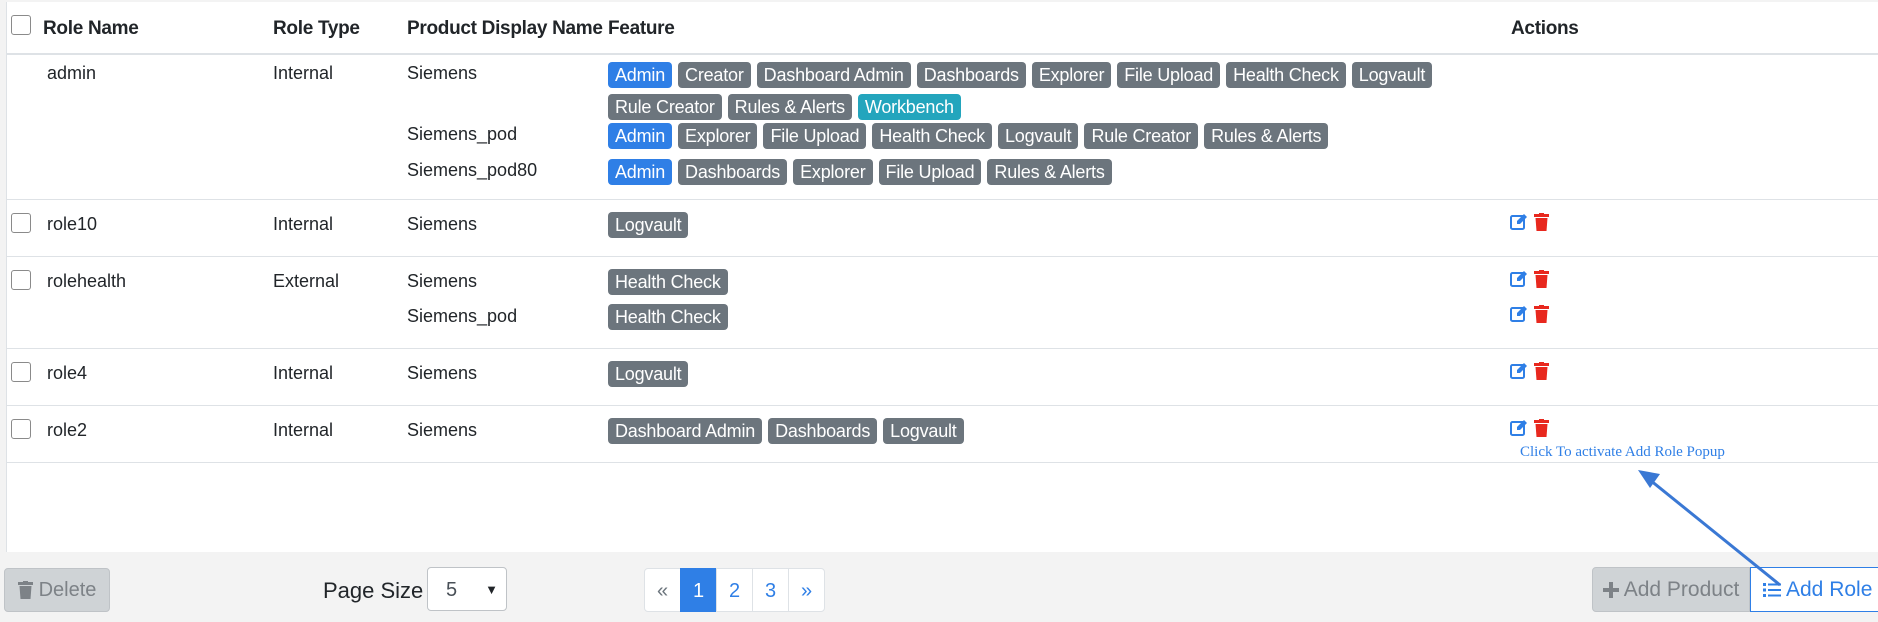  What do you see at coordinates (67, 430) in the screenshot?
I see `role-name: role2` at bounding box center [67, 430].